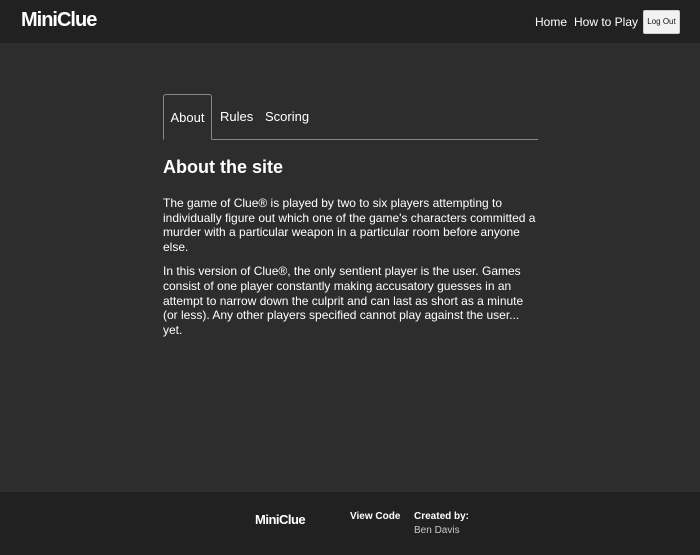 The width and height of the screenshot is (700, 555). What do you see at coordinates (442, 516) in the screenshot?
I see `created-by-label: Created by:` at bounding box center [442, 516].